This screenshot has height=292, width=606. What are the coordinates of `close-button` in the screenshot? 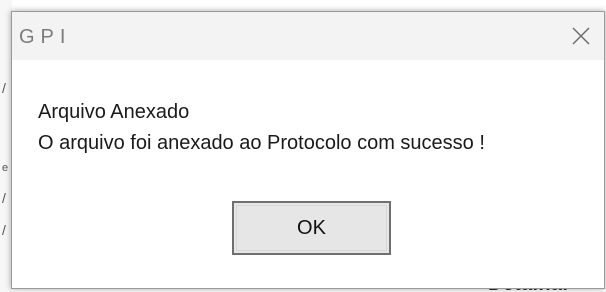 It's located at (581, 36).